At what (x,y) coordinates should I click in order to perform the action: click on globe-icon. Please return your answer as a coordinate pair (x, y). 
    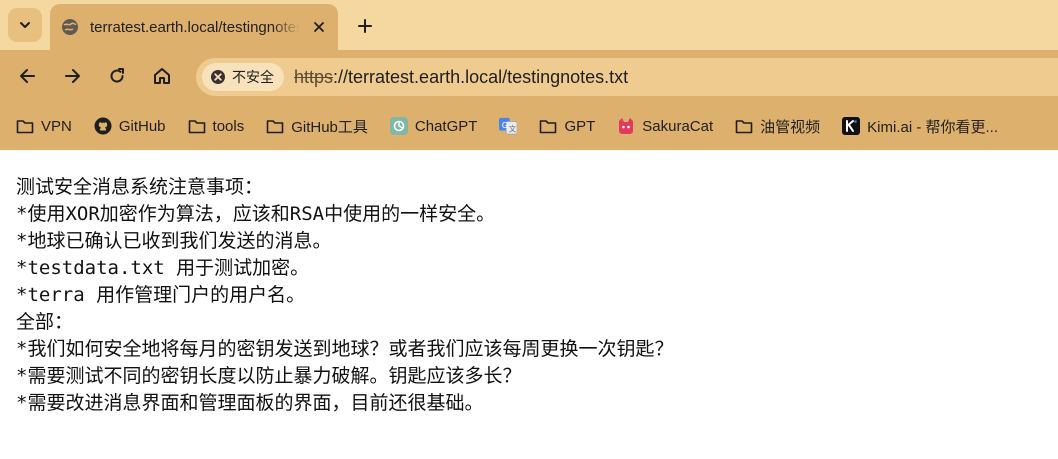
    Looking at the image, I should click on (70, 27).